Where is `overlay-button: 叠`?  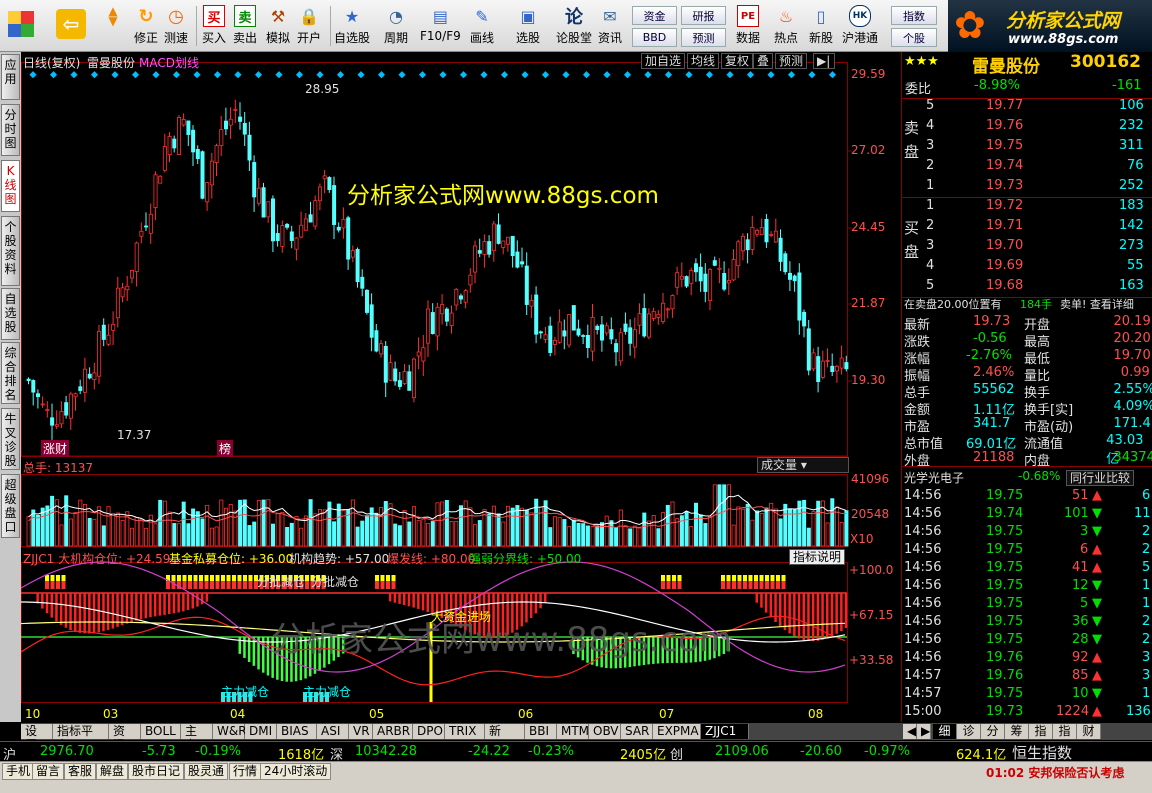
overlay-button: 叠 is located at coordinates (763, 61).